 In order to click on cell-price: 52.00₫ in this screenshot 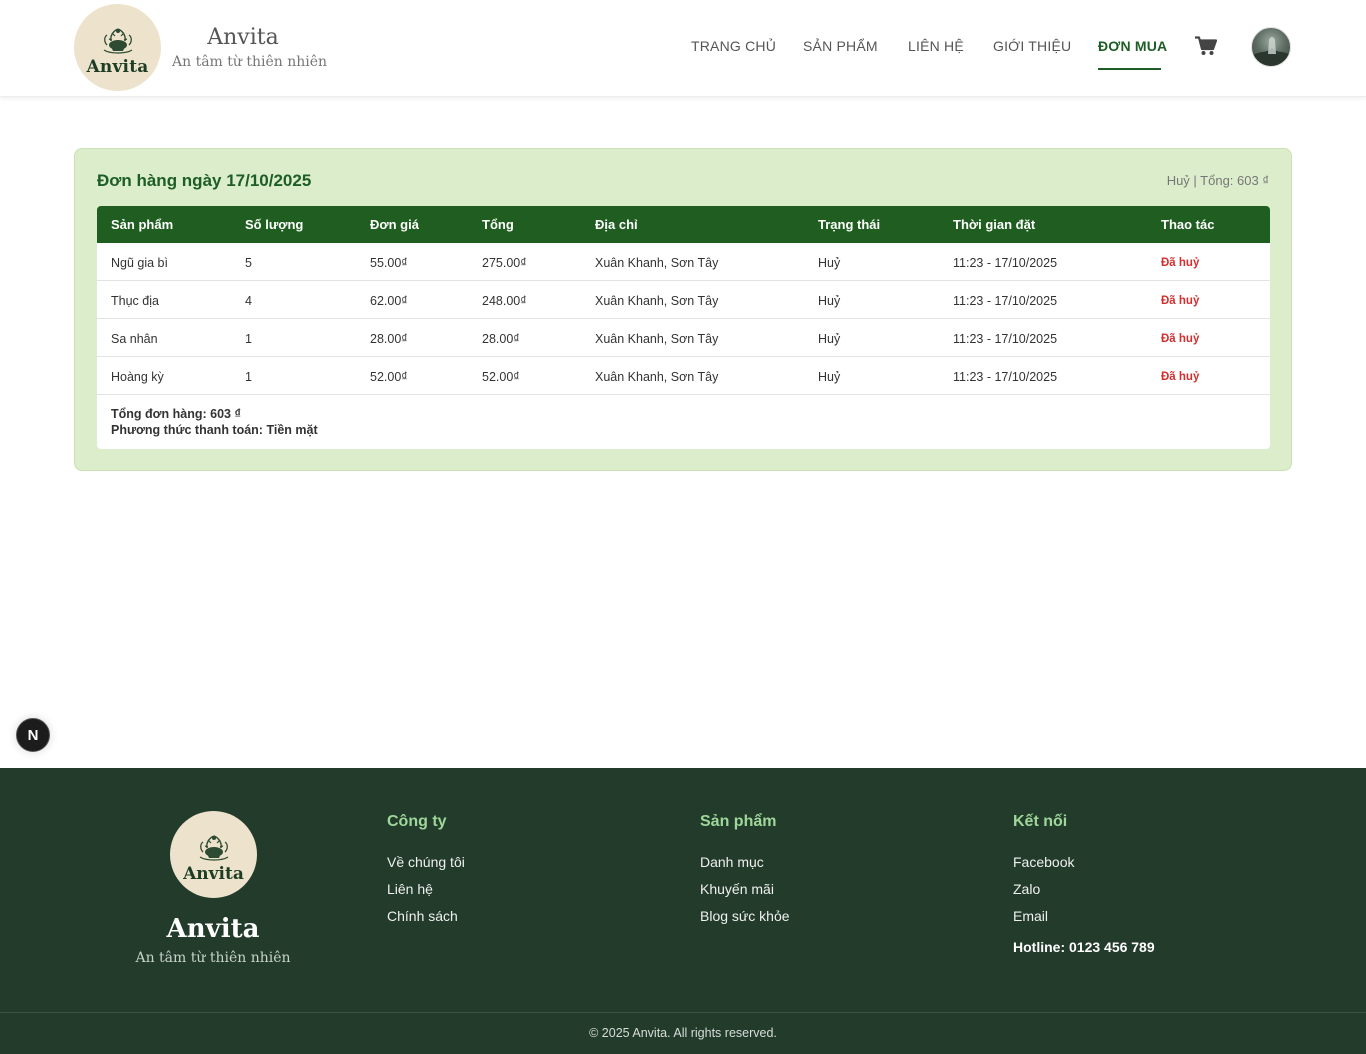, I will do `click(389, 377)`.